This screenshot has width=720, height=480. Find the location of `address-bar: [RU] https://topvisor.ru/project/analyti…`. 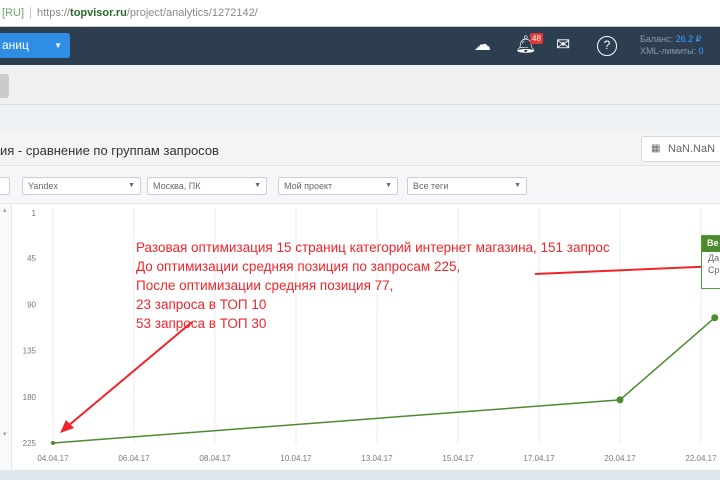

address-bar: [RU] https://topvisor.ru/project/analyti… is located at coordinates (360, 13).